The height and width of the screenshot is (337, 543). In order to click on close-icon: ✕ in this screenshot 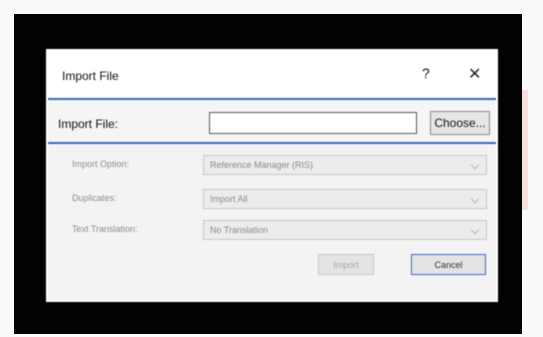, I will do `click(474, 74)`.